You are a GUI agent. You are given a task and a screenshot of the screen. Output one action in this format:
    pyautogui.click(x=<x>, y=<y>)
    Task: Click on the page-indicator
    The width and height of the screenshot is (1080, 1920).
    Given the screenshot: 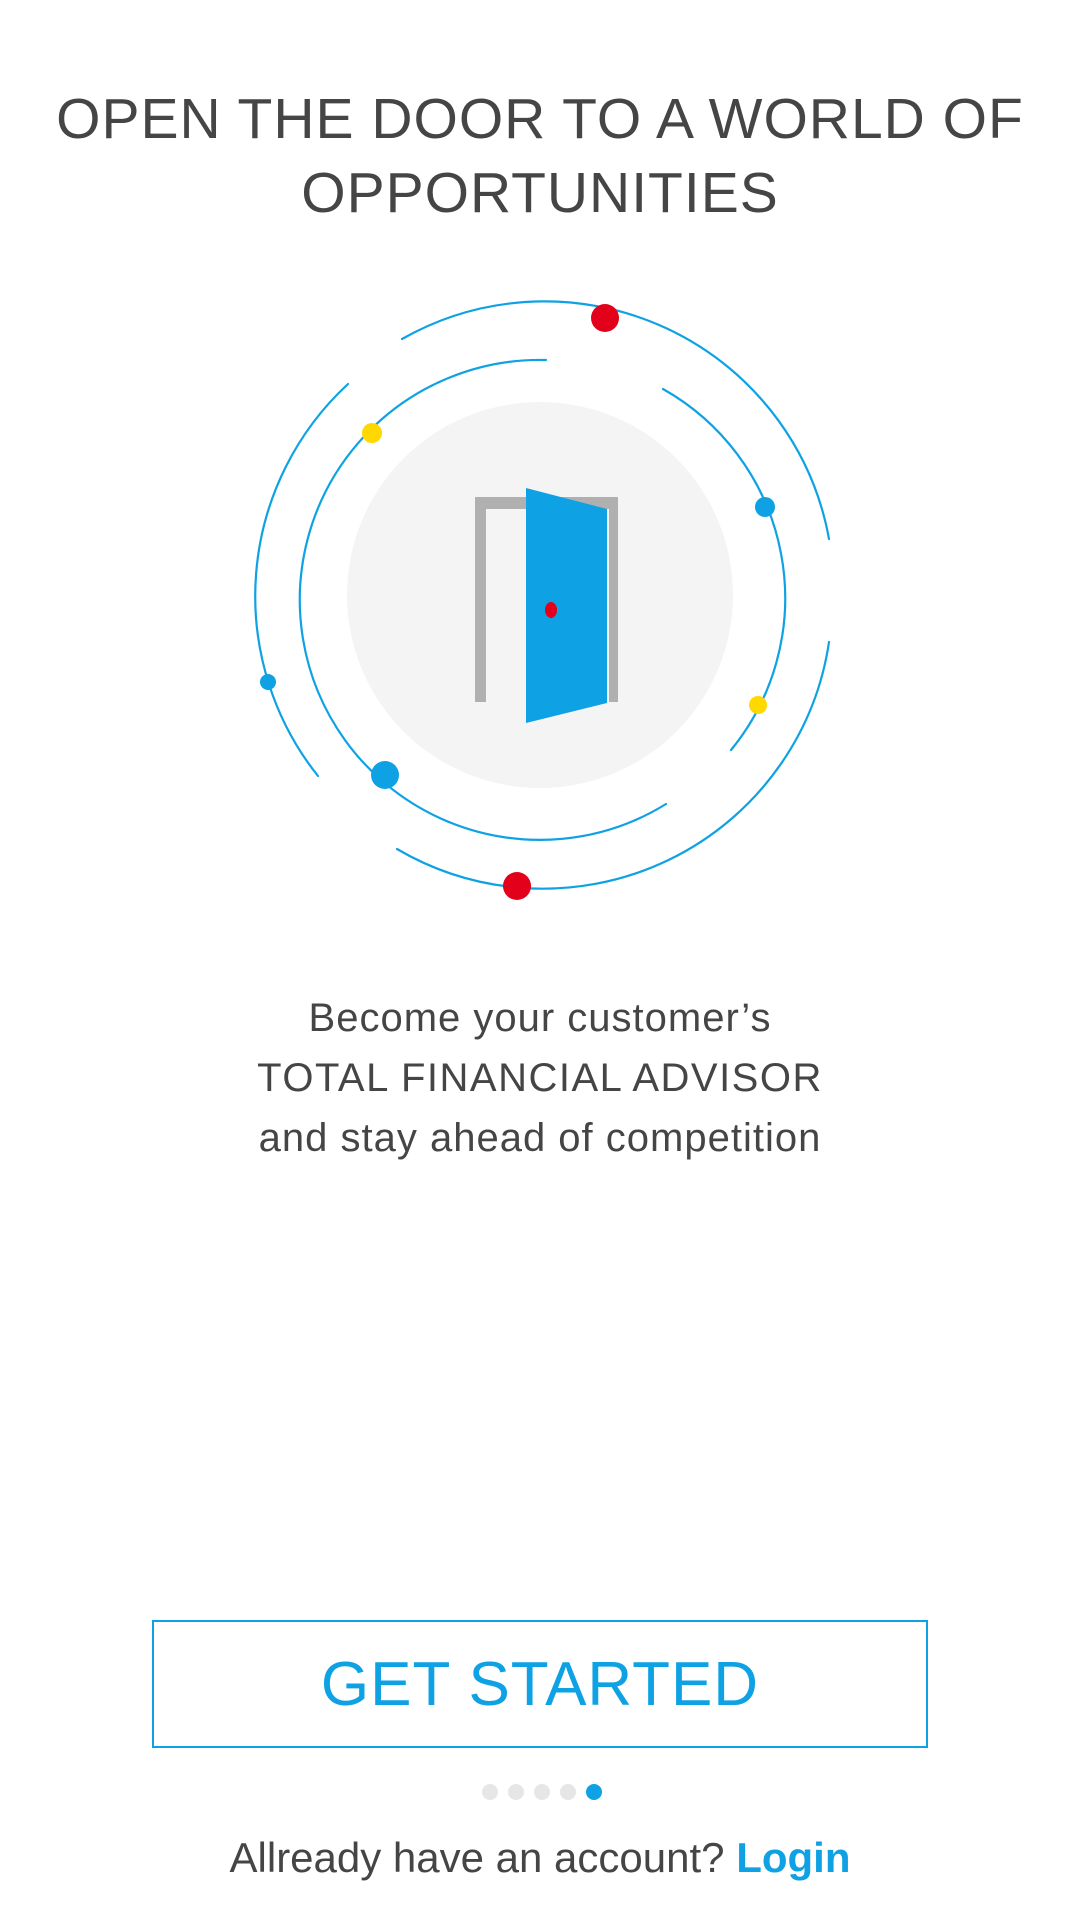 What is the action you would take?
    pyautogui.click(x=540, y=1794)
    